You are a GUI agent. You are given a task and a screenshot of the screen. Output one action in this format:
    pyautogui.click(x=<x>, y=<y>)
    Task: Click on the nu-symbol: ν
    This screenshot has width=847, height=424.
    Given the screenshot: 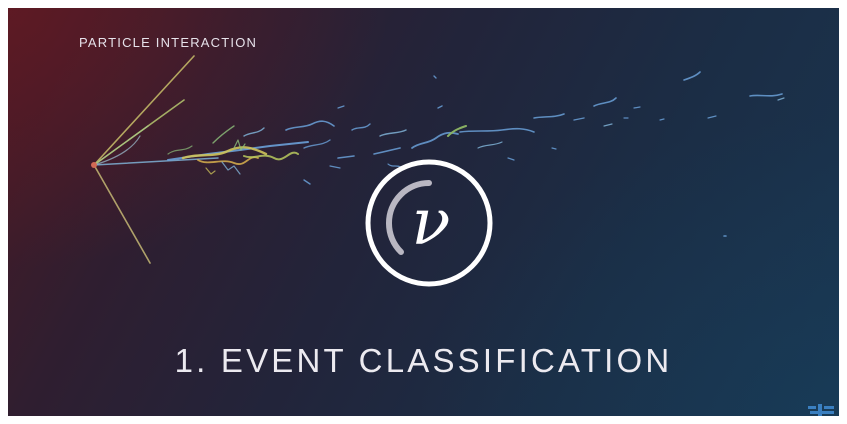 What is the action you would take?
    pyautogui.click(x=431, y=223)
    